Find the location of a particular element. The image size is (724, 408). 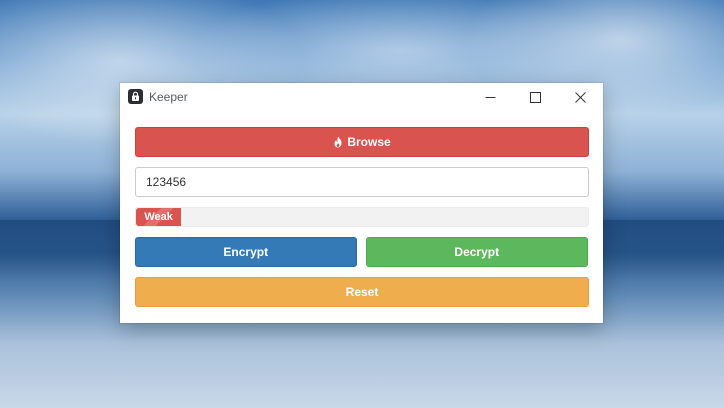

fire-icon is located at coordinates (338, 142).